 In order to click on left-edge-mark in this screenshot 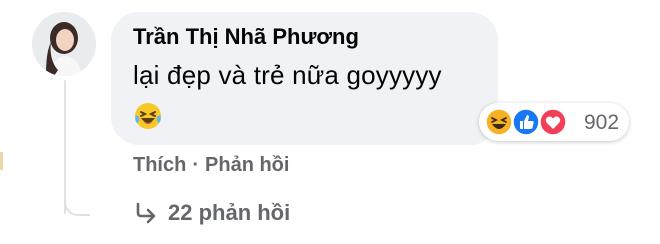, I will do `click(1, 161)`.